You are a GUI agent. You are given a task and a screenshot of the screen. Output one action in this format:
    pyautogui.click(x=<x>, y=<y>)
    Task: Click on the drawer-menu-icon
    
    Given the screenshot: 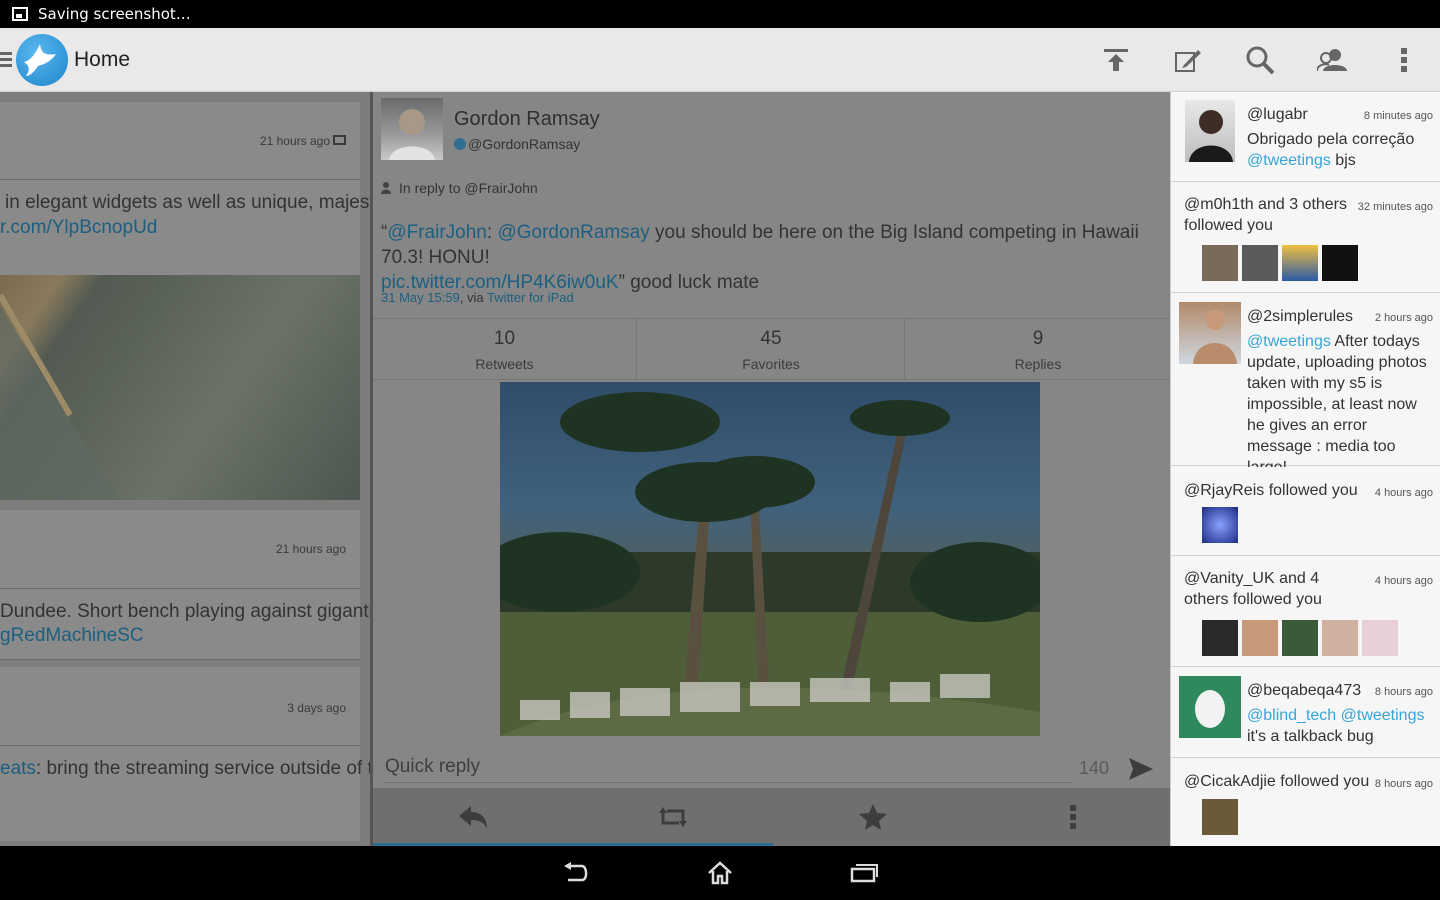 What is the action you would take?
    pyautogui.click(x=6, y=59)
    